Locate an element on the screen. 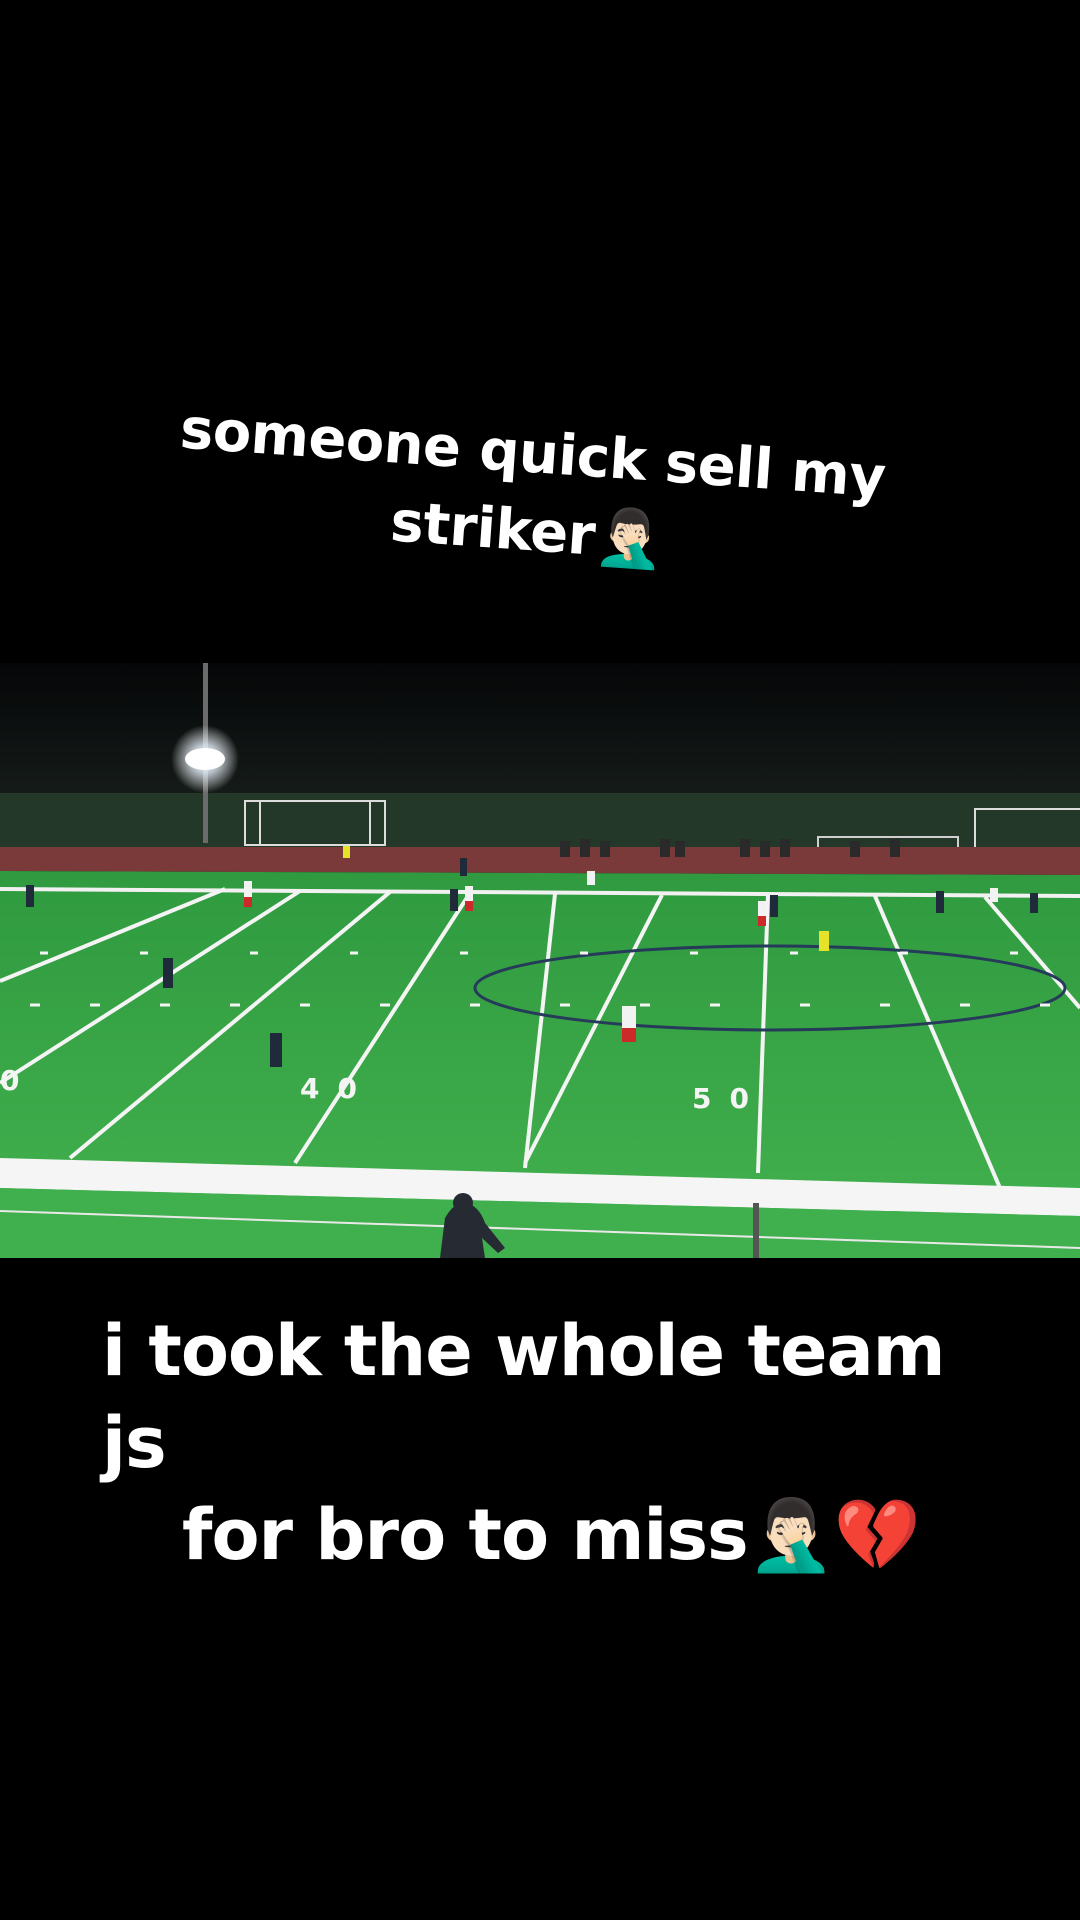 The height and width of the screenshot is (1920, 1080). yard-number-50: 50 is located at coordinates (729, 1098).